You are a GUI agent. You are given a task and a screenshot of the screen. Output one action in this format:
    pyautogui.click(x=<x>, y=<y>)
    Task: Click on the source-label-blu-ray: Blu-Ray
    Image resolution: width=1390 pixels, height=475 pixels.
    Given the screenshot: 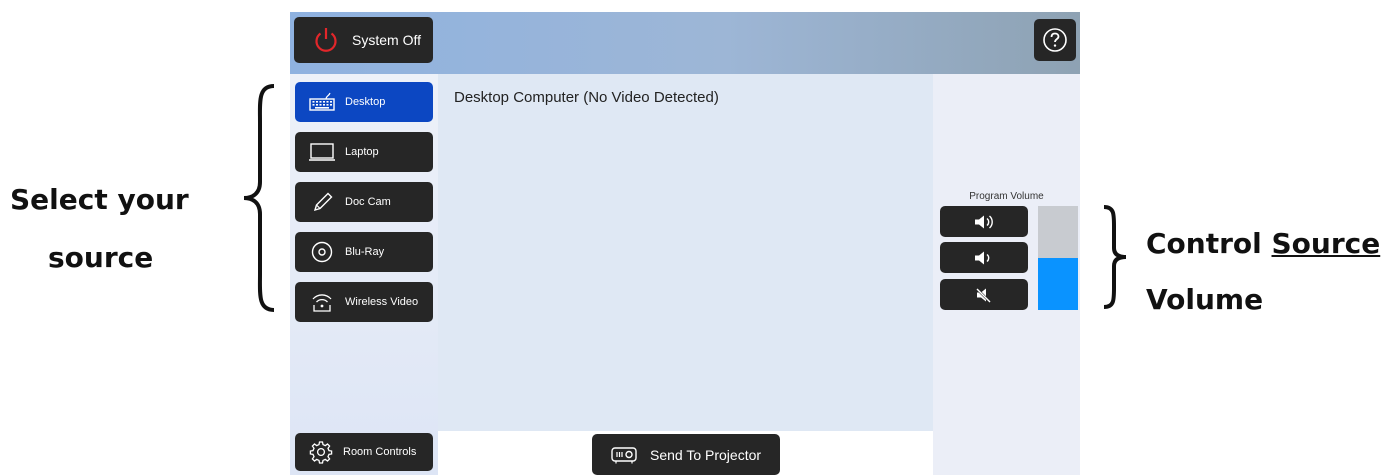 What is the action you would take?
    pyautogui.click(x=365, y=252)
    